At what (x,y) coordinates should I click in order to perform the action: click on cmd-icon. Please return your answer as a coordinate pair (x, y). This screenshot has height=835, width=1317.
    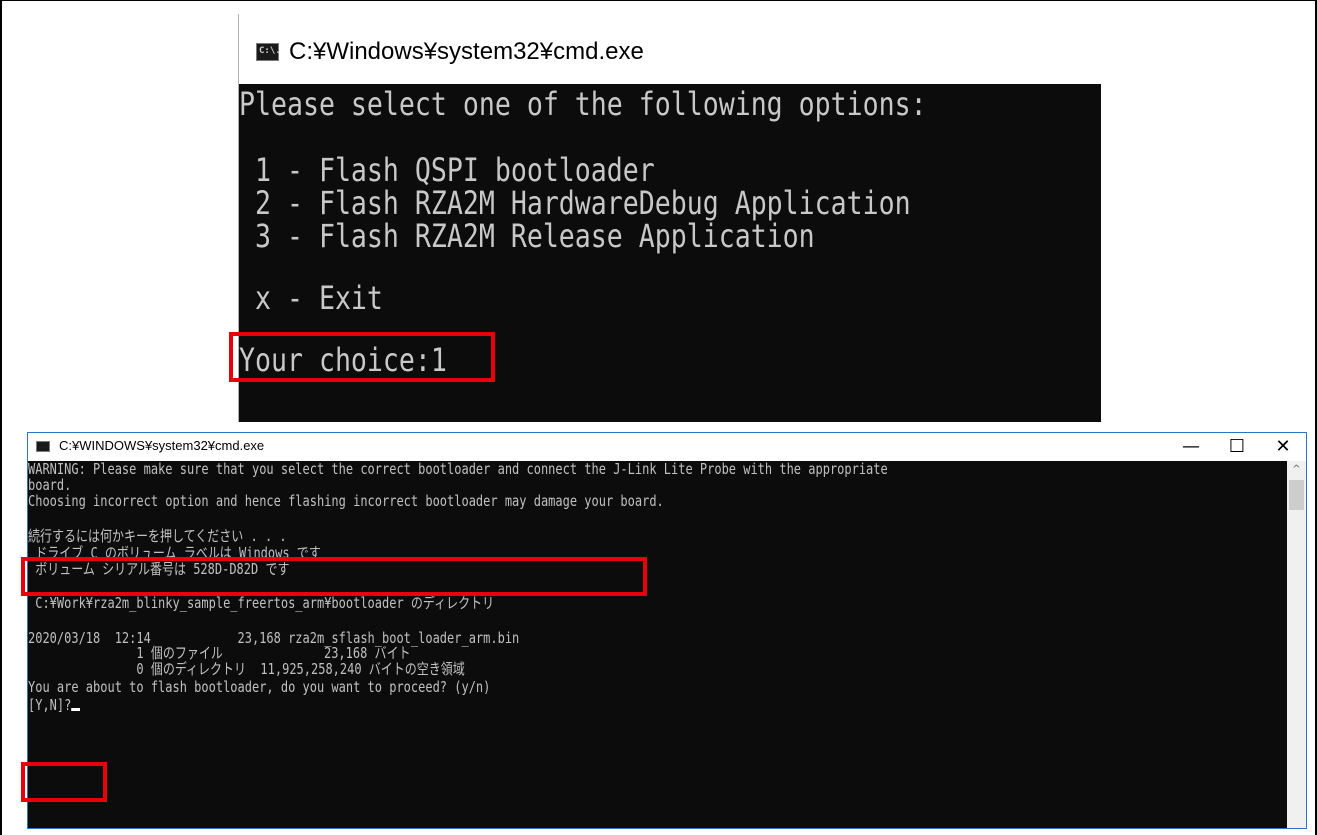
    Looking at the image, I should click on (43, 446).